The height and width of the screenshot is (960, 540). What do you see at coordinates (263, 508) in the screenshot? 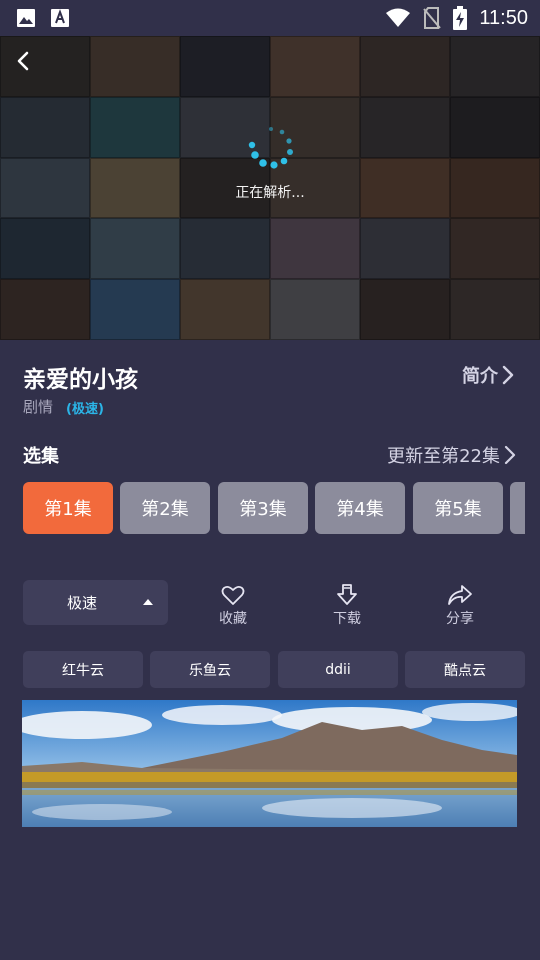
I see `episode-button-3: 第3集` at bounding box center [263, 508].